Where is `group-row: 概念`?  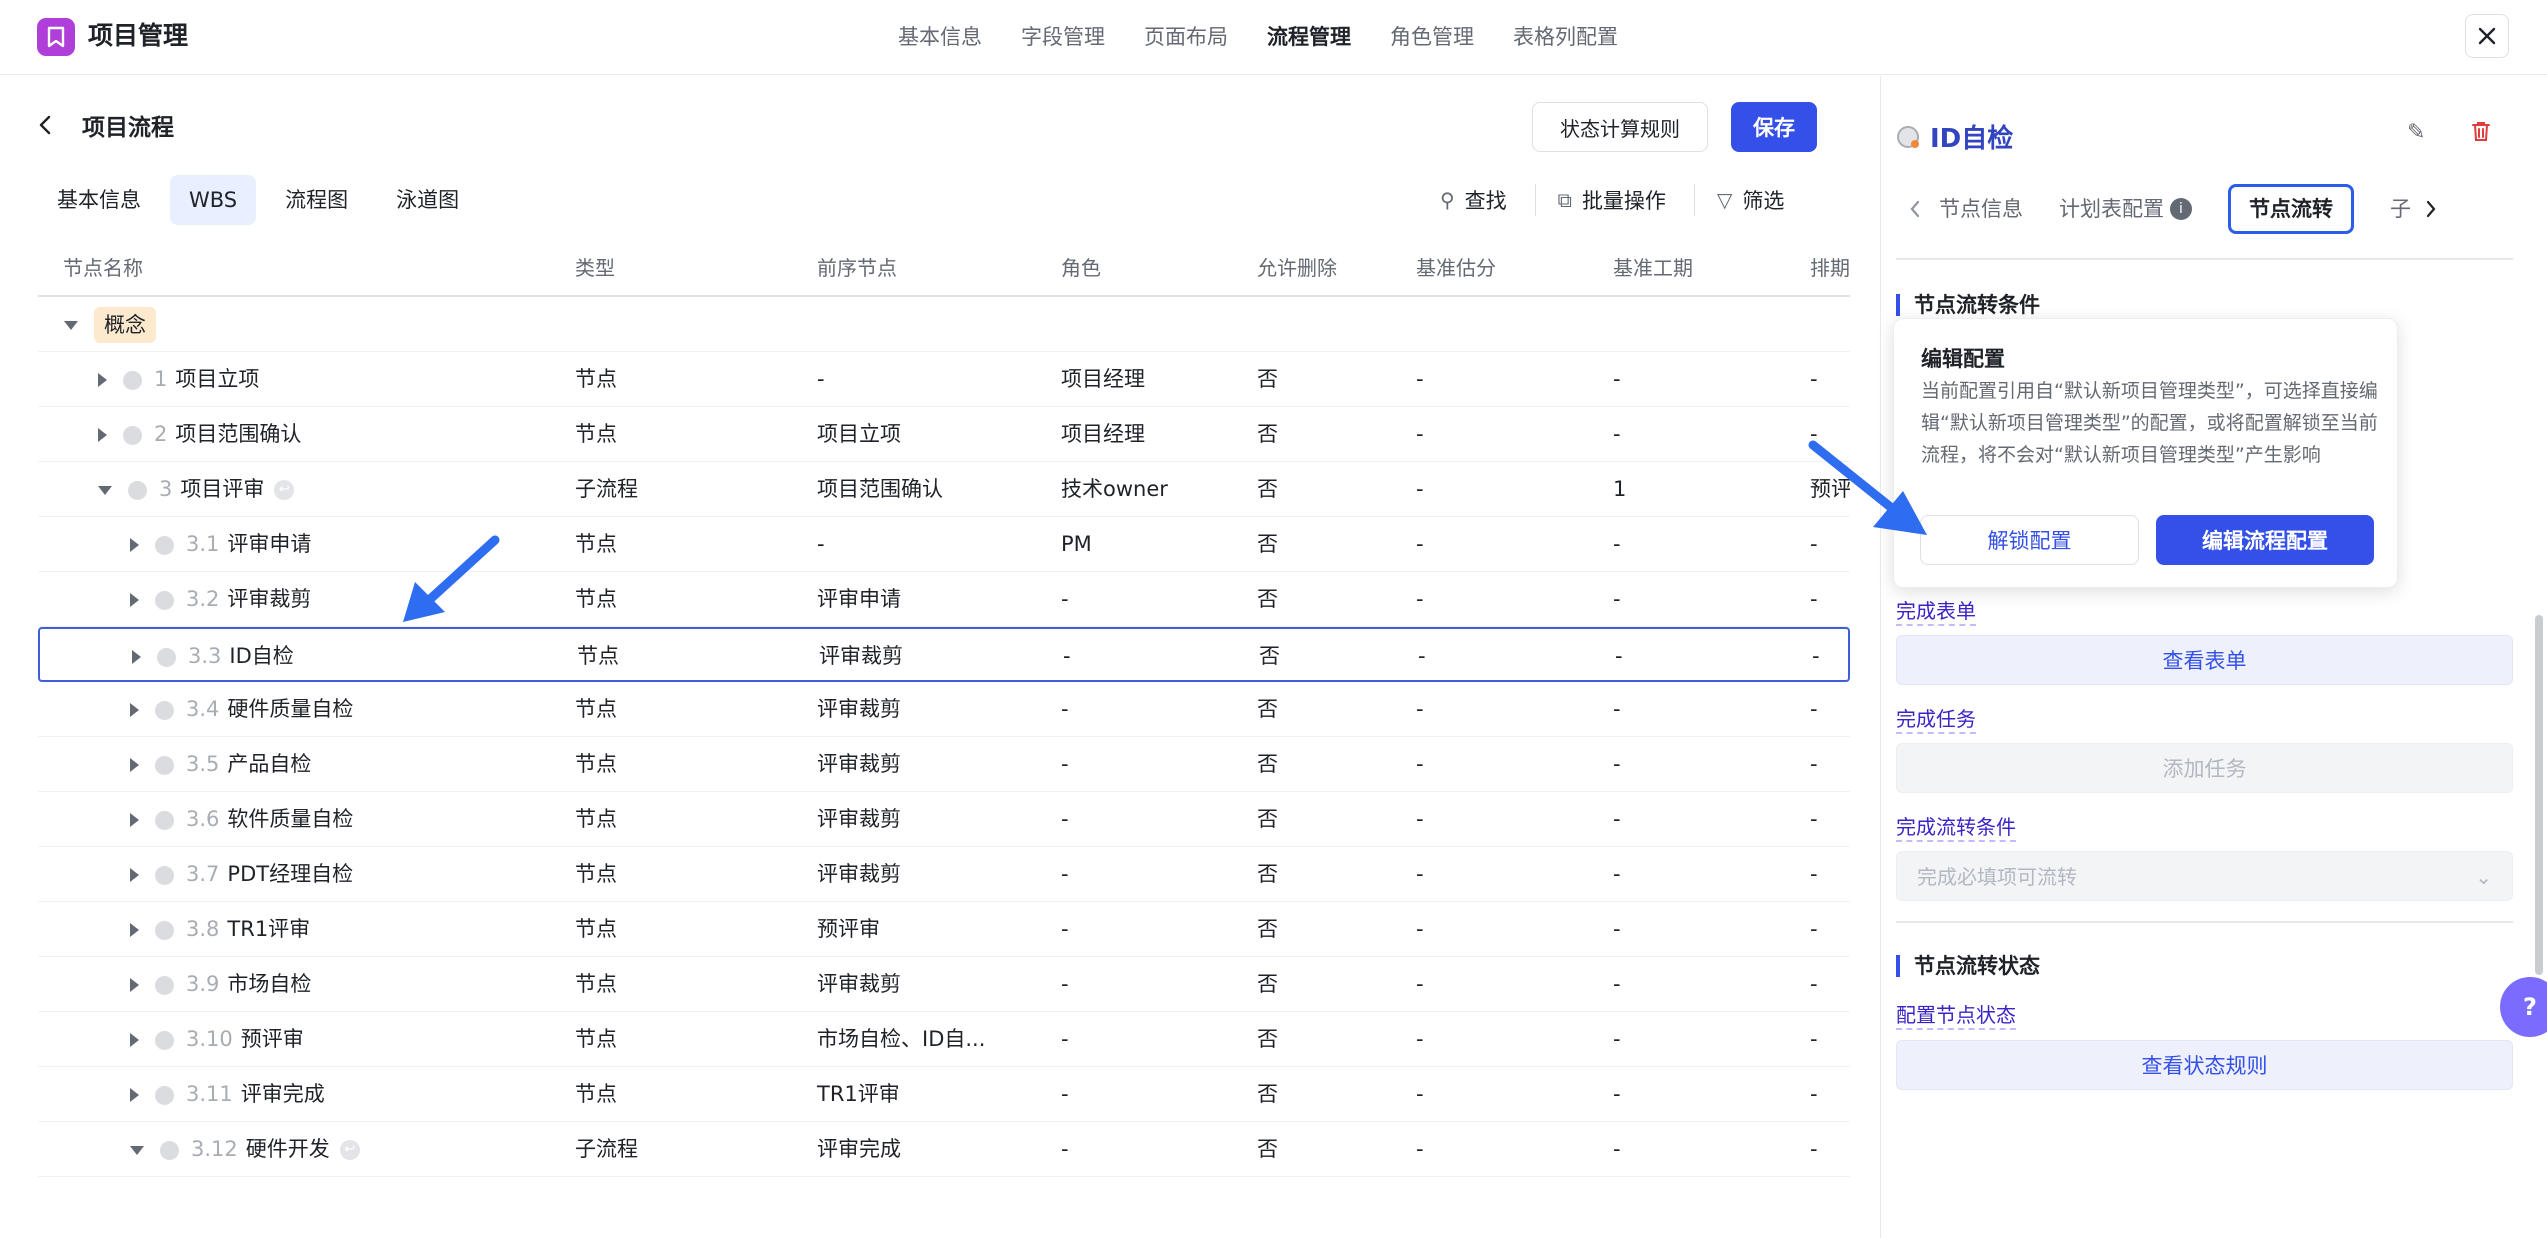
group-row: 概念 is located at coordinates (944, 324).